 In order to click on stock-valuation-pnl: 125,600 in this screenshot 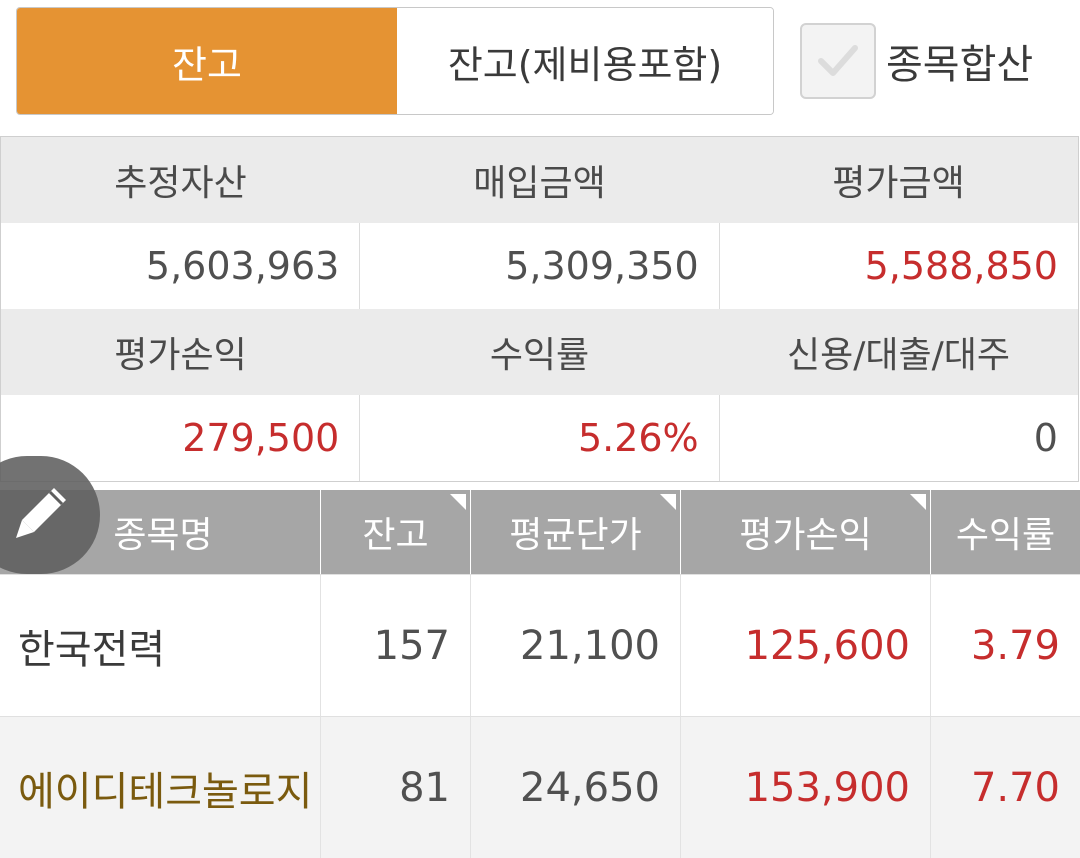, I will do `click(805, 645)`.